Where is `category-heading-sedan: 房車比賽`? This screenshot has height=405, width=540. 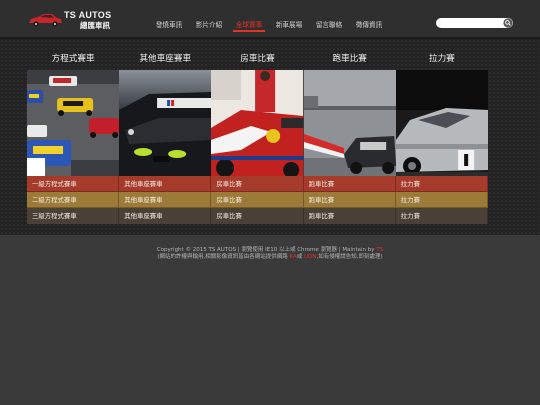
category-heading-sedan: 房車比賽 is located at coordinates (257, 60).